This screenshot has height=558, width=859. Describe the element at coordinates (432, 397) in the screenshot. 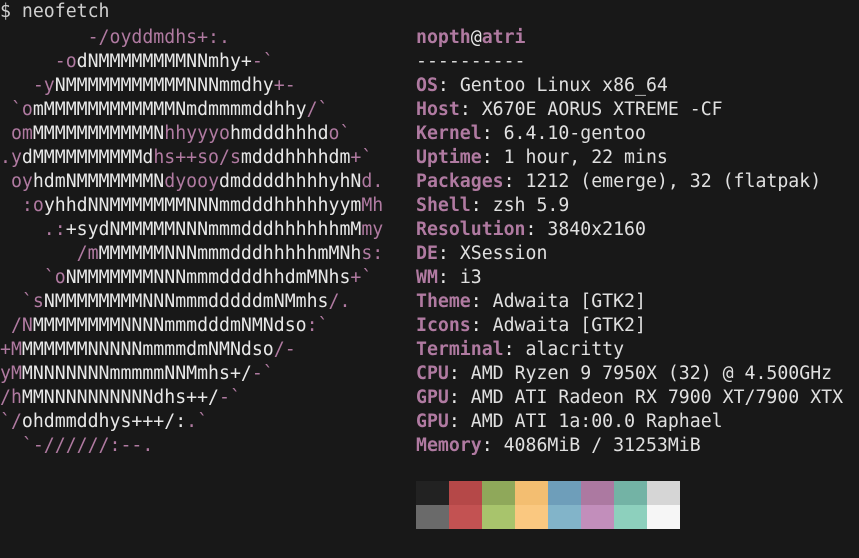

I see `info-key: GPU` at that location.